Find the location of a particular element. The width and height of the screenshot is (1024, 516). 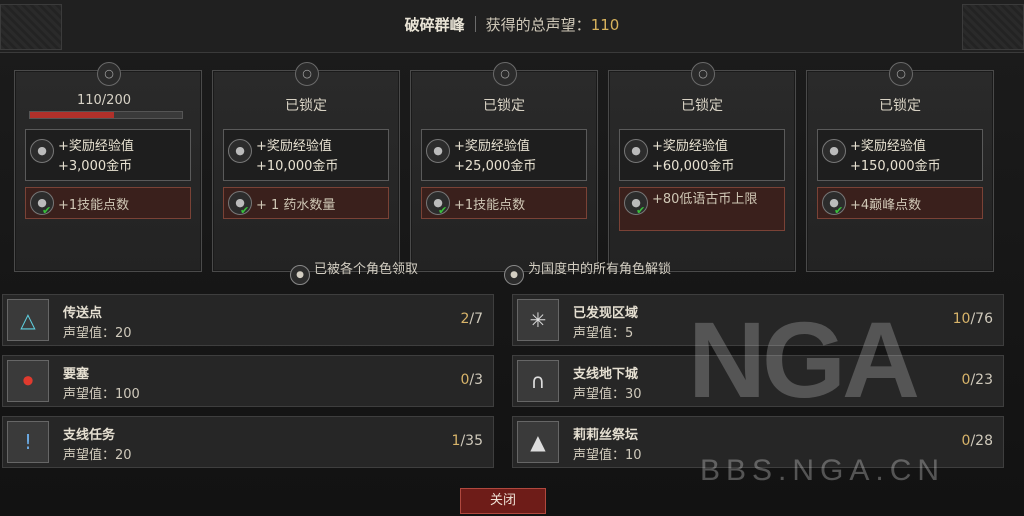

tier-4: ○ 已锁定 ● +奖励经验值 +60,000金币 ● ✔ +80低语古币上限 is located at coordinates (702, 167).